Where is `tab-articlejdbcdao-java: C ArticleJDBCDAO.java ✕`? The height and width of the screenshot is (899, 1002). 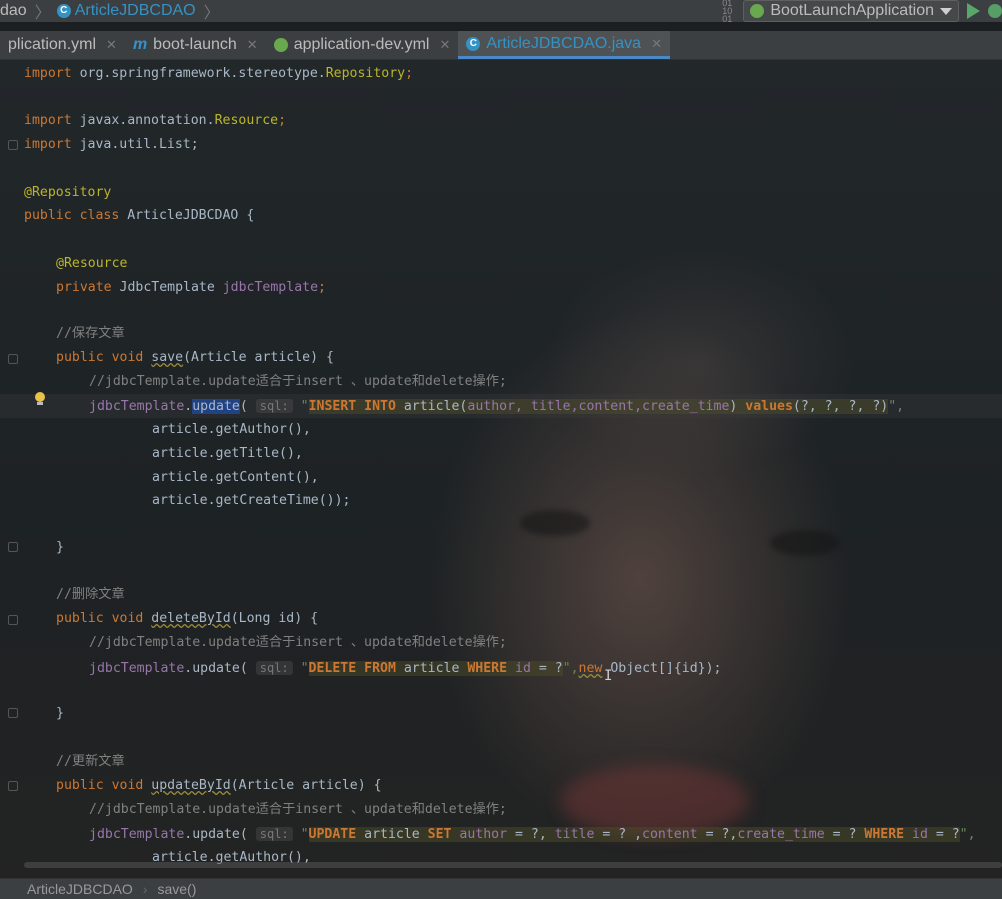 tab-articlejdbcdao-java: C ArticleJDBCDAO.java ✕ is located at coordinates (564, 45).